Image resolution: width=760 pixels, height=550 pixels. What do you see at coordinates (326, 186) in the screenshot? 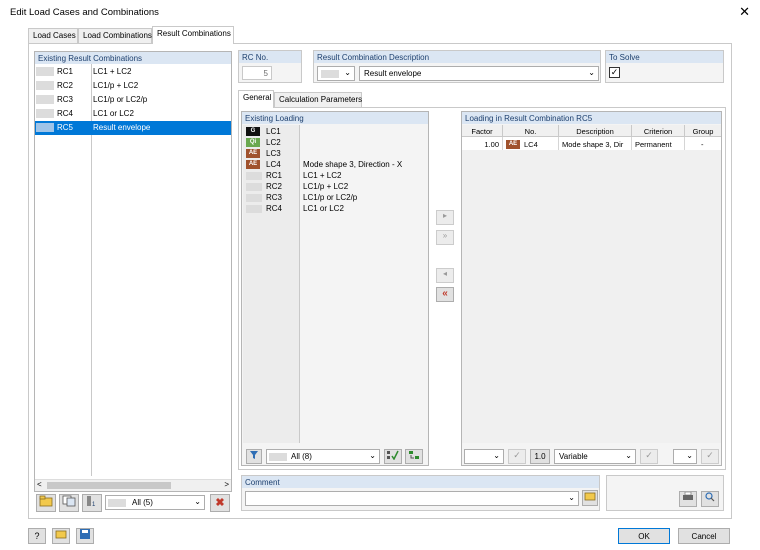
I see `loading-desc: LC1/p + LC2` at bounding box center [326, 186].